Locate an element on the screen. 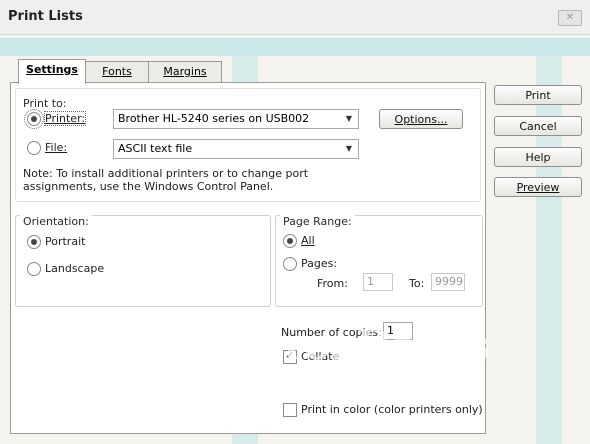 The image size is (590, 444). printer-radio is located at coordinates (34, 119).